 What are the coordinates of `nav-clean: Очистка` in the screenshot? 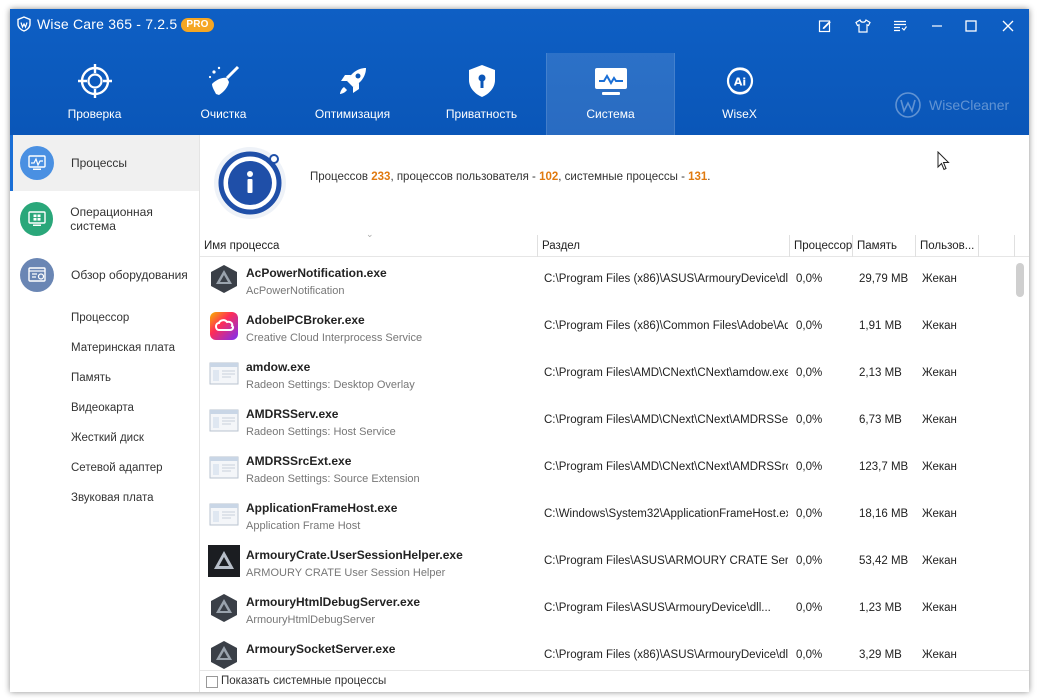 It's located at (223, 94).